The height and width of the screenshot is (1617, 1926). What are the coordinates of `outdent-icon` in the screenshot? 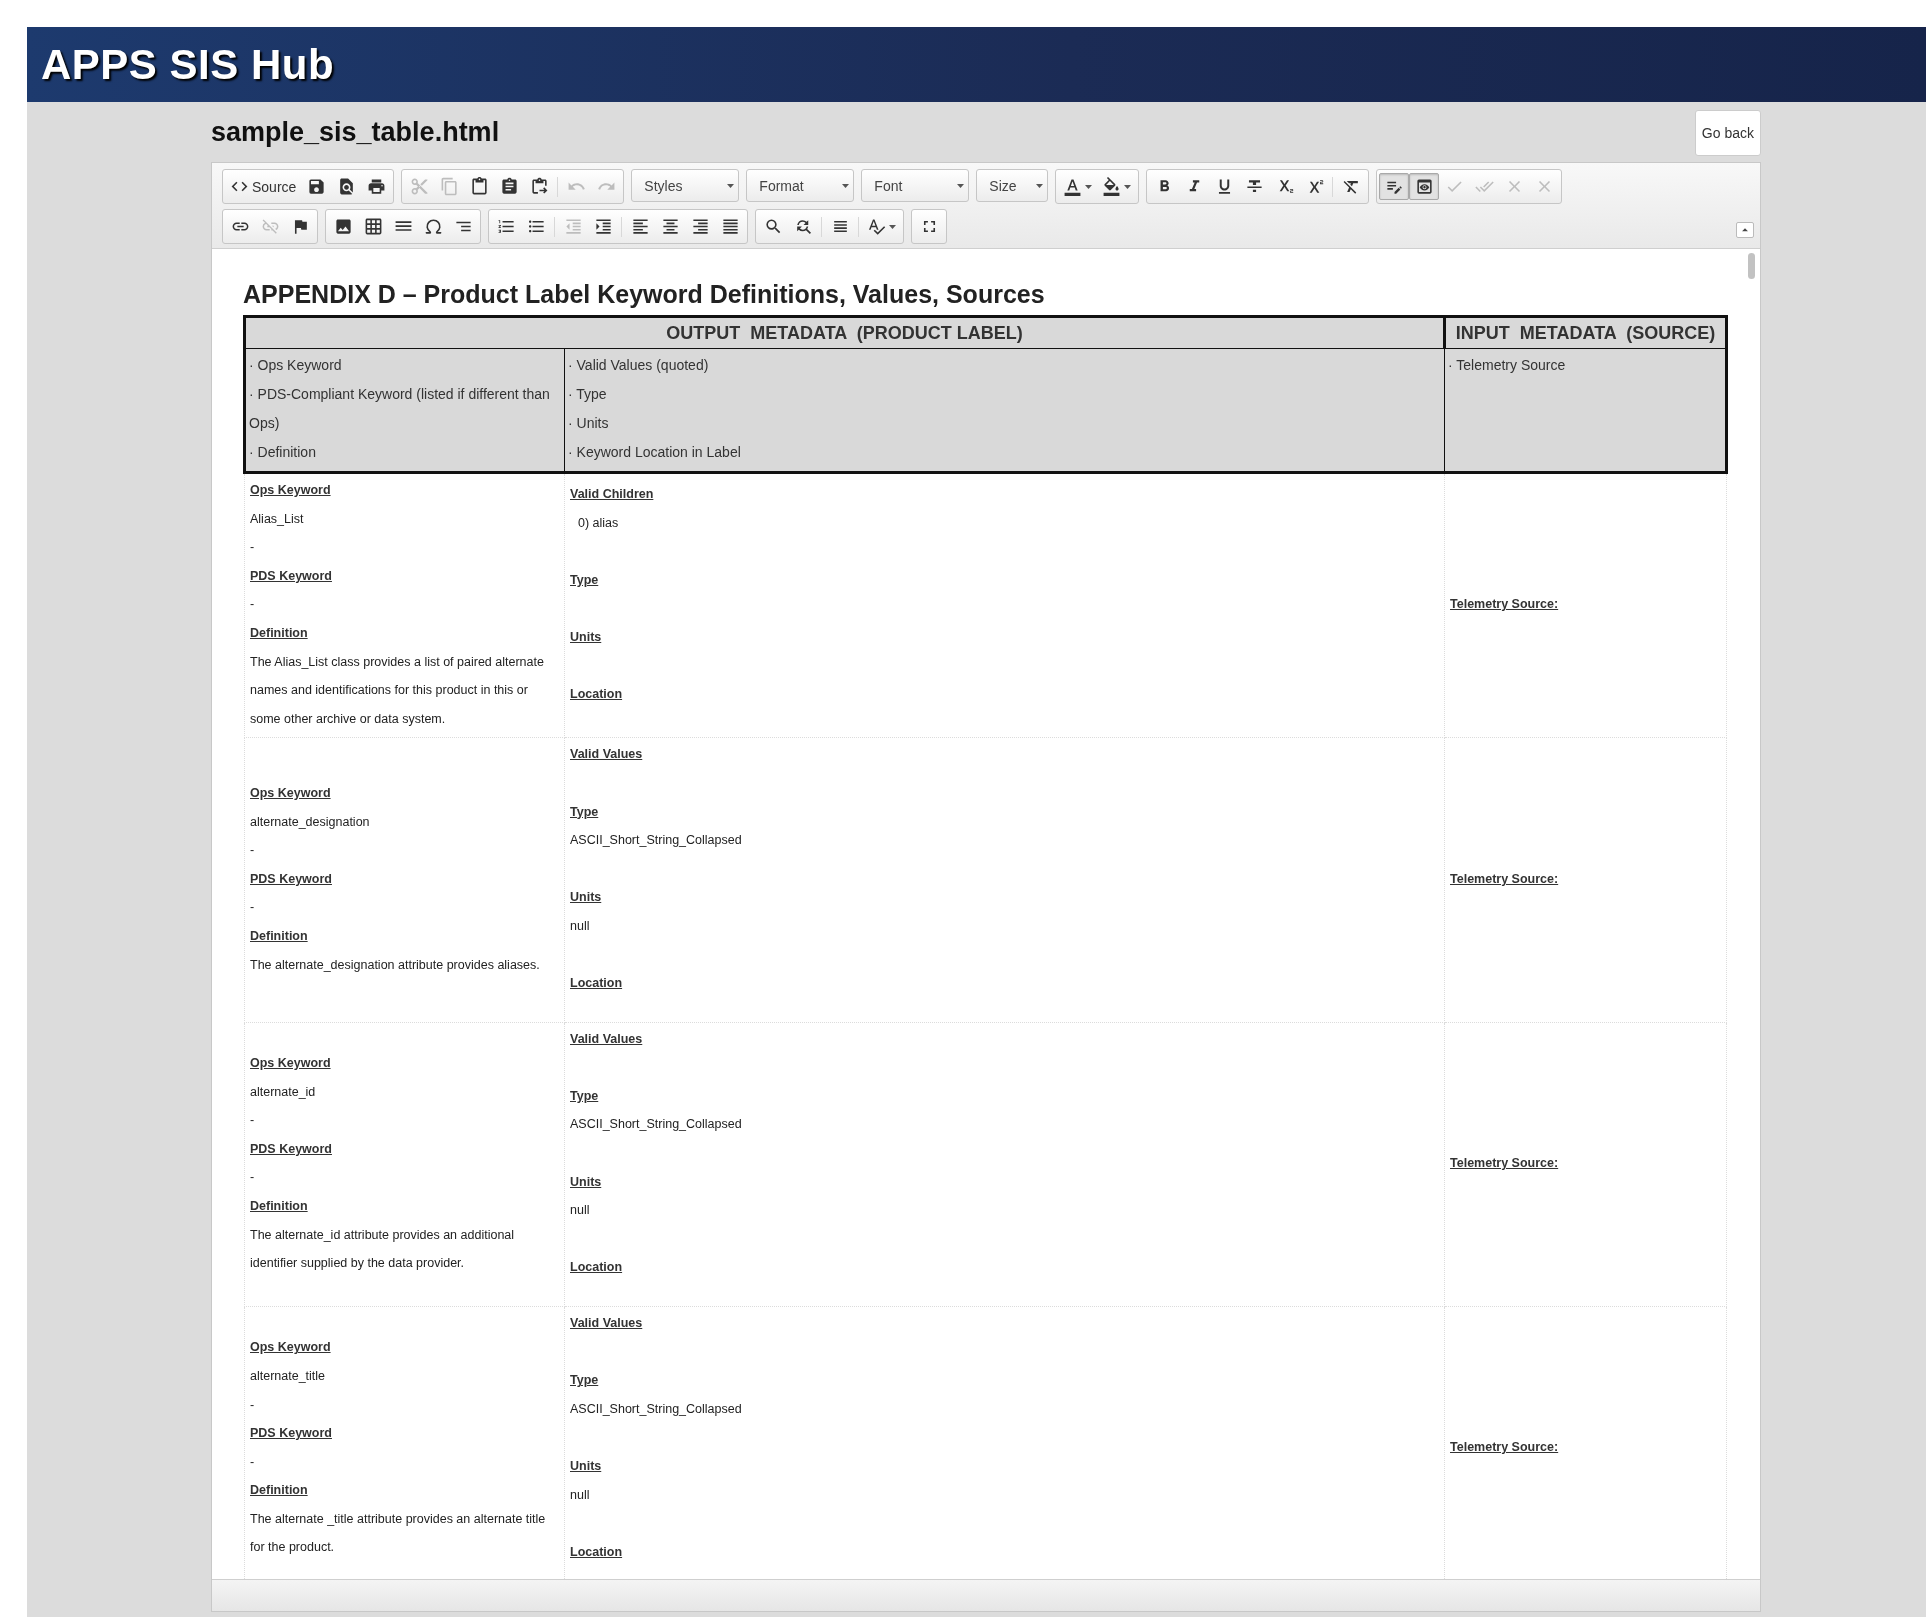 It's located at (573, 226).